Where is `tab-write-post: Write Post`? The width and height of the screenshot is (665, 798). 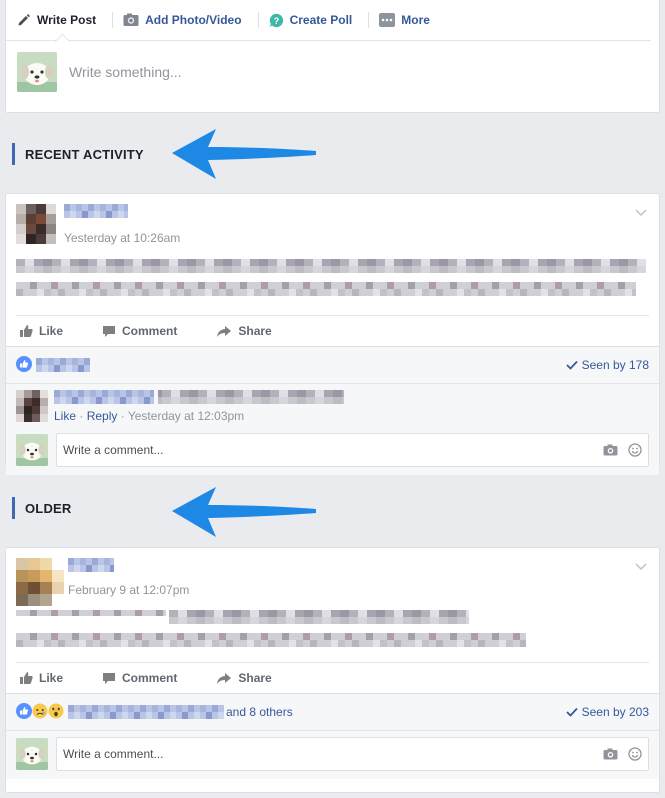 tab-write-post: Write Post is located at coordinates (61, 20).